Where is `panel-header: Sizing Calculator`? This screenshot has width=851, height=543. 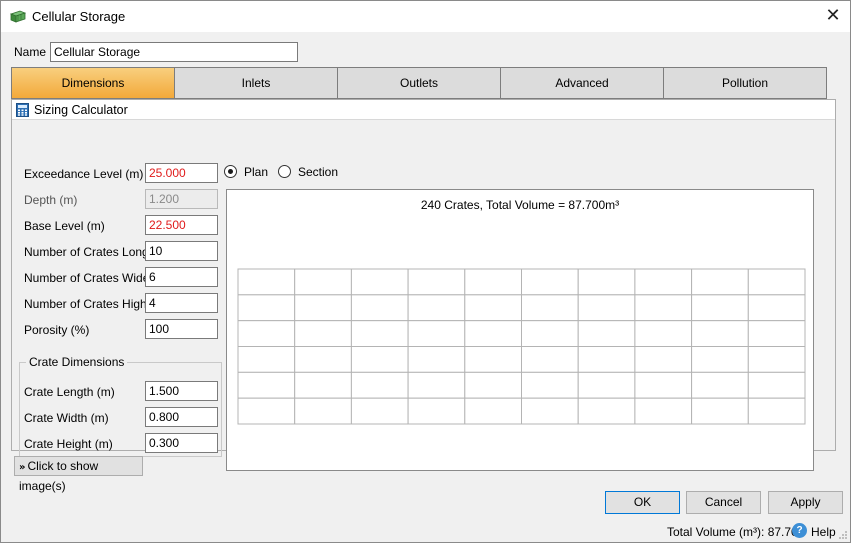 panel-header: Sizing Calculator is located at coordinates (423, 110).